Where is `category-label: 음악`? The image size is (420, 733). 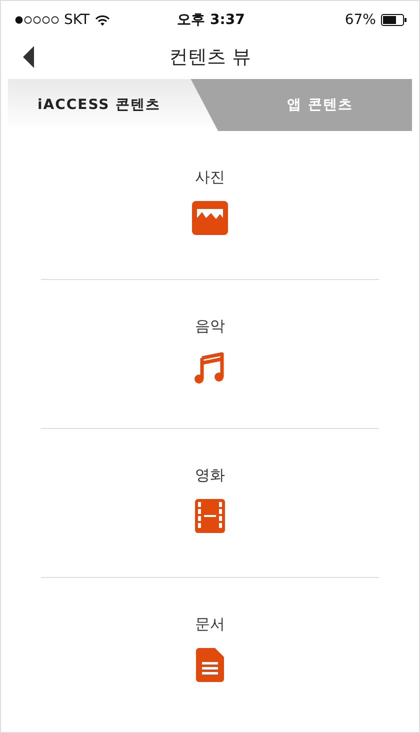
category-label: 음악 is located at coordinates (210, 326).